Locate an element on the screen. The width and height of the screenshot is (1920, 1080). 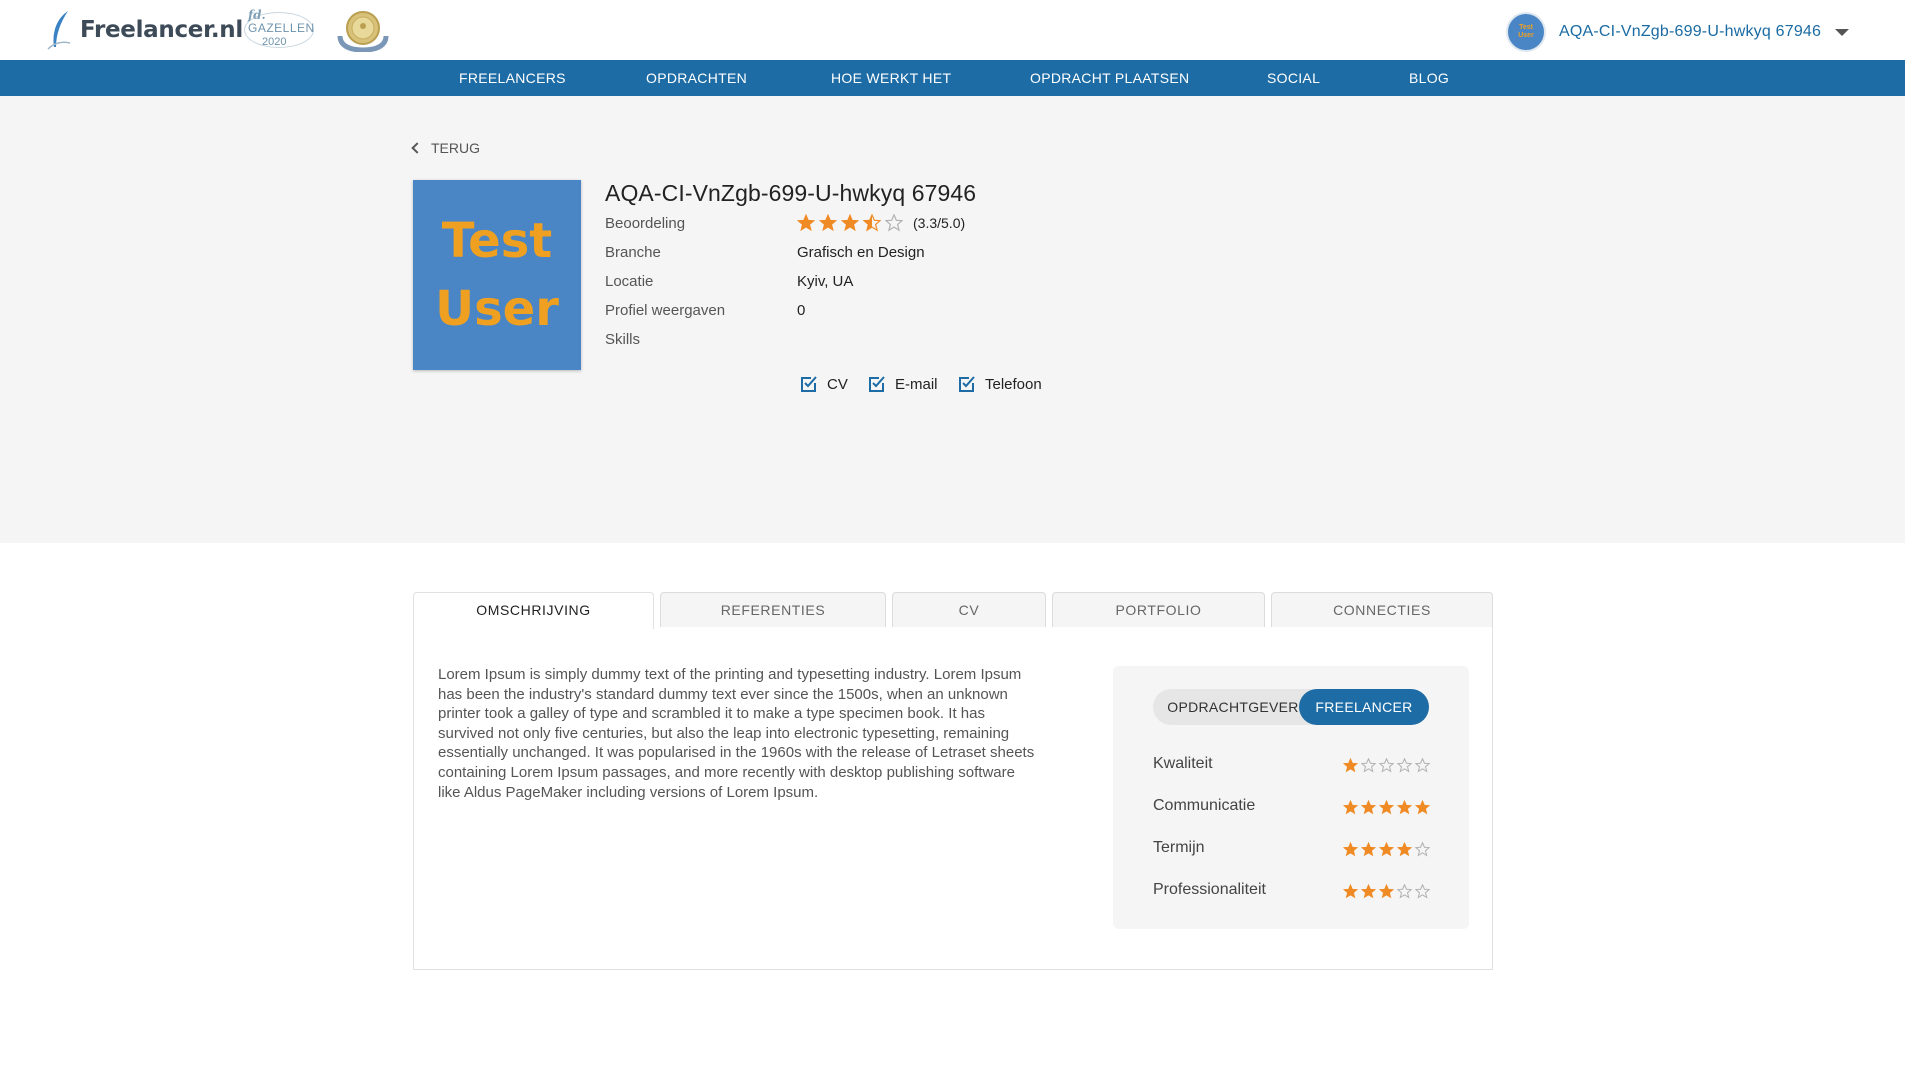
tab-connecties: CONNECTIES is located at coordinates (1382, 610).